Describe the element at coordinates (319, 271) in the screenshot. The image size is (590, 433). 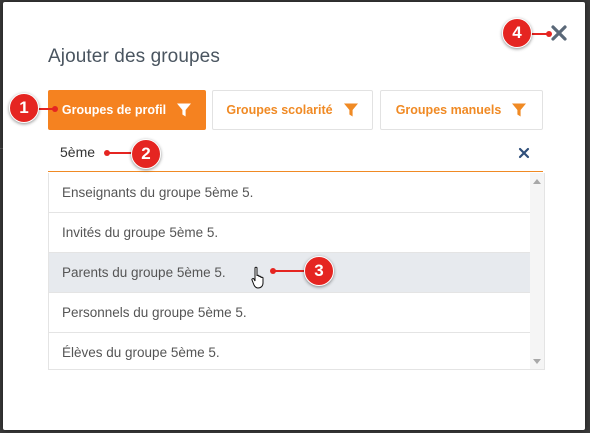
I see `annotation-badge-3: 3` at that location.